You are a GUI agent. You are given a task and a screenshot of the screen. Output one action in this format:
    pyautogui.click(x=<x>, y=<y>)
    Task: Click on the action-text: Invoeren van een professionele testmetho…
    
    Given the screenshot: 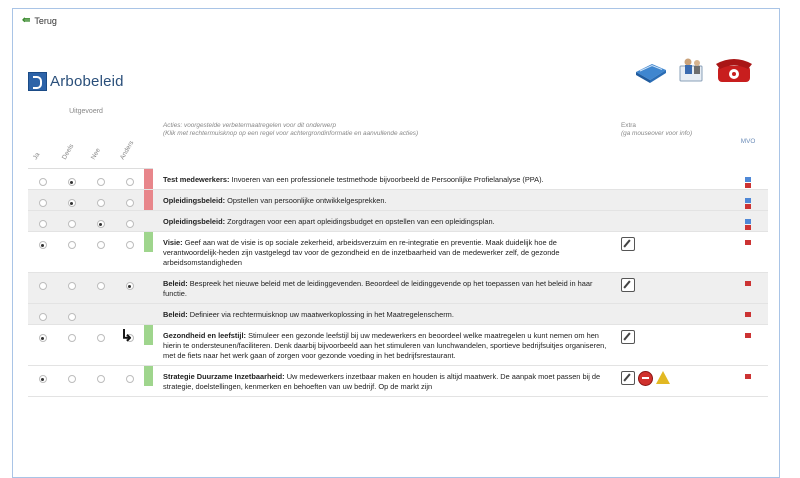 What is the action you would take?
    pyautogui.click(x=387, y=179)
    